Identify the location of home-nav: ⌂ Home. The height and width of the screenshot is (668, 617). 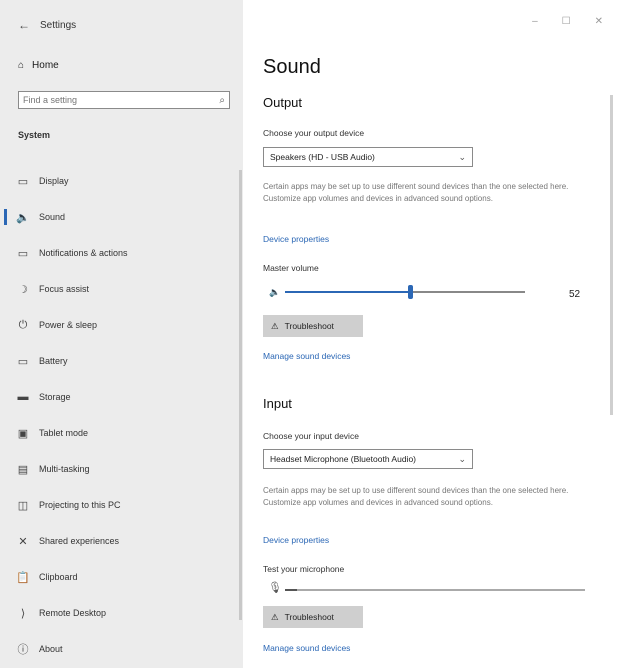
(38, 65).